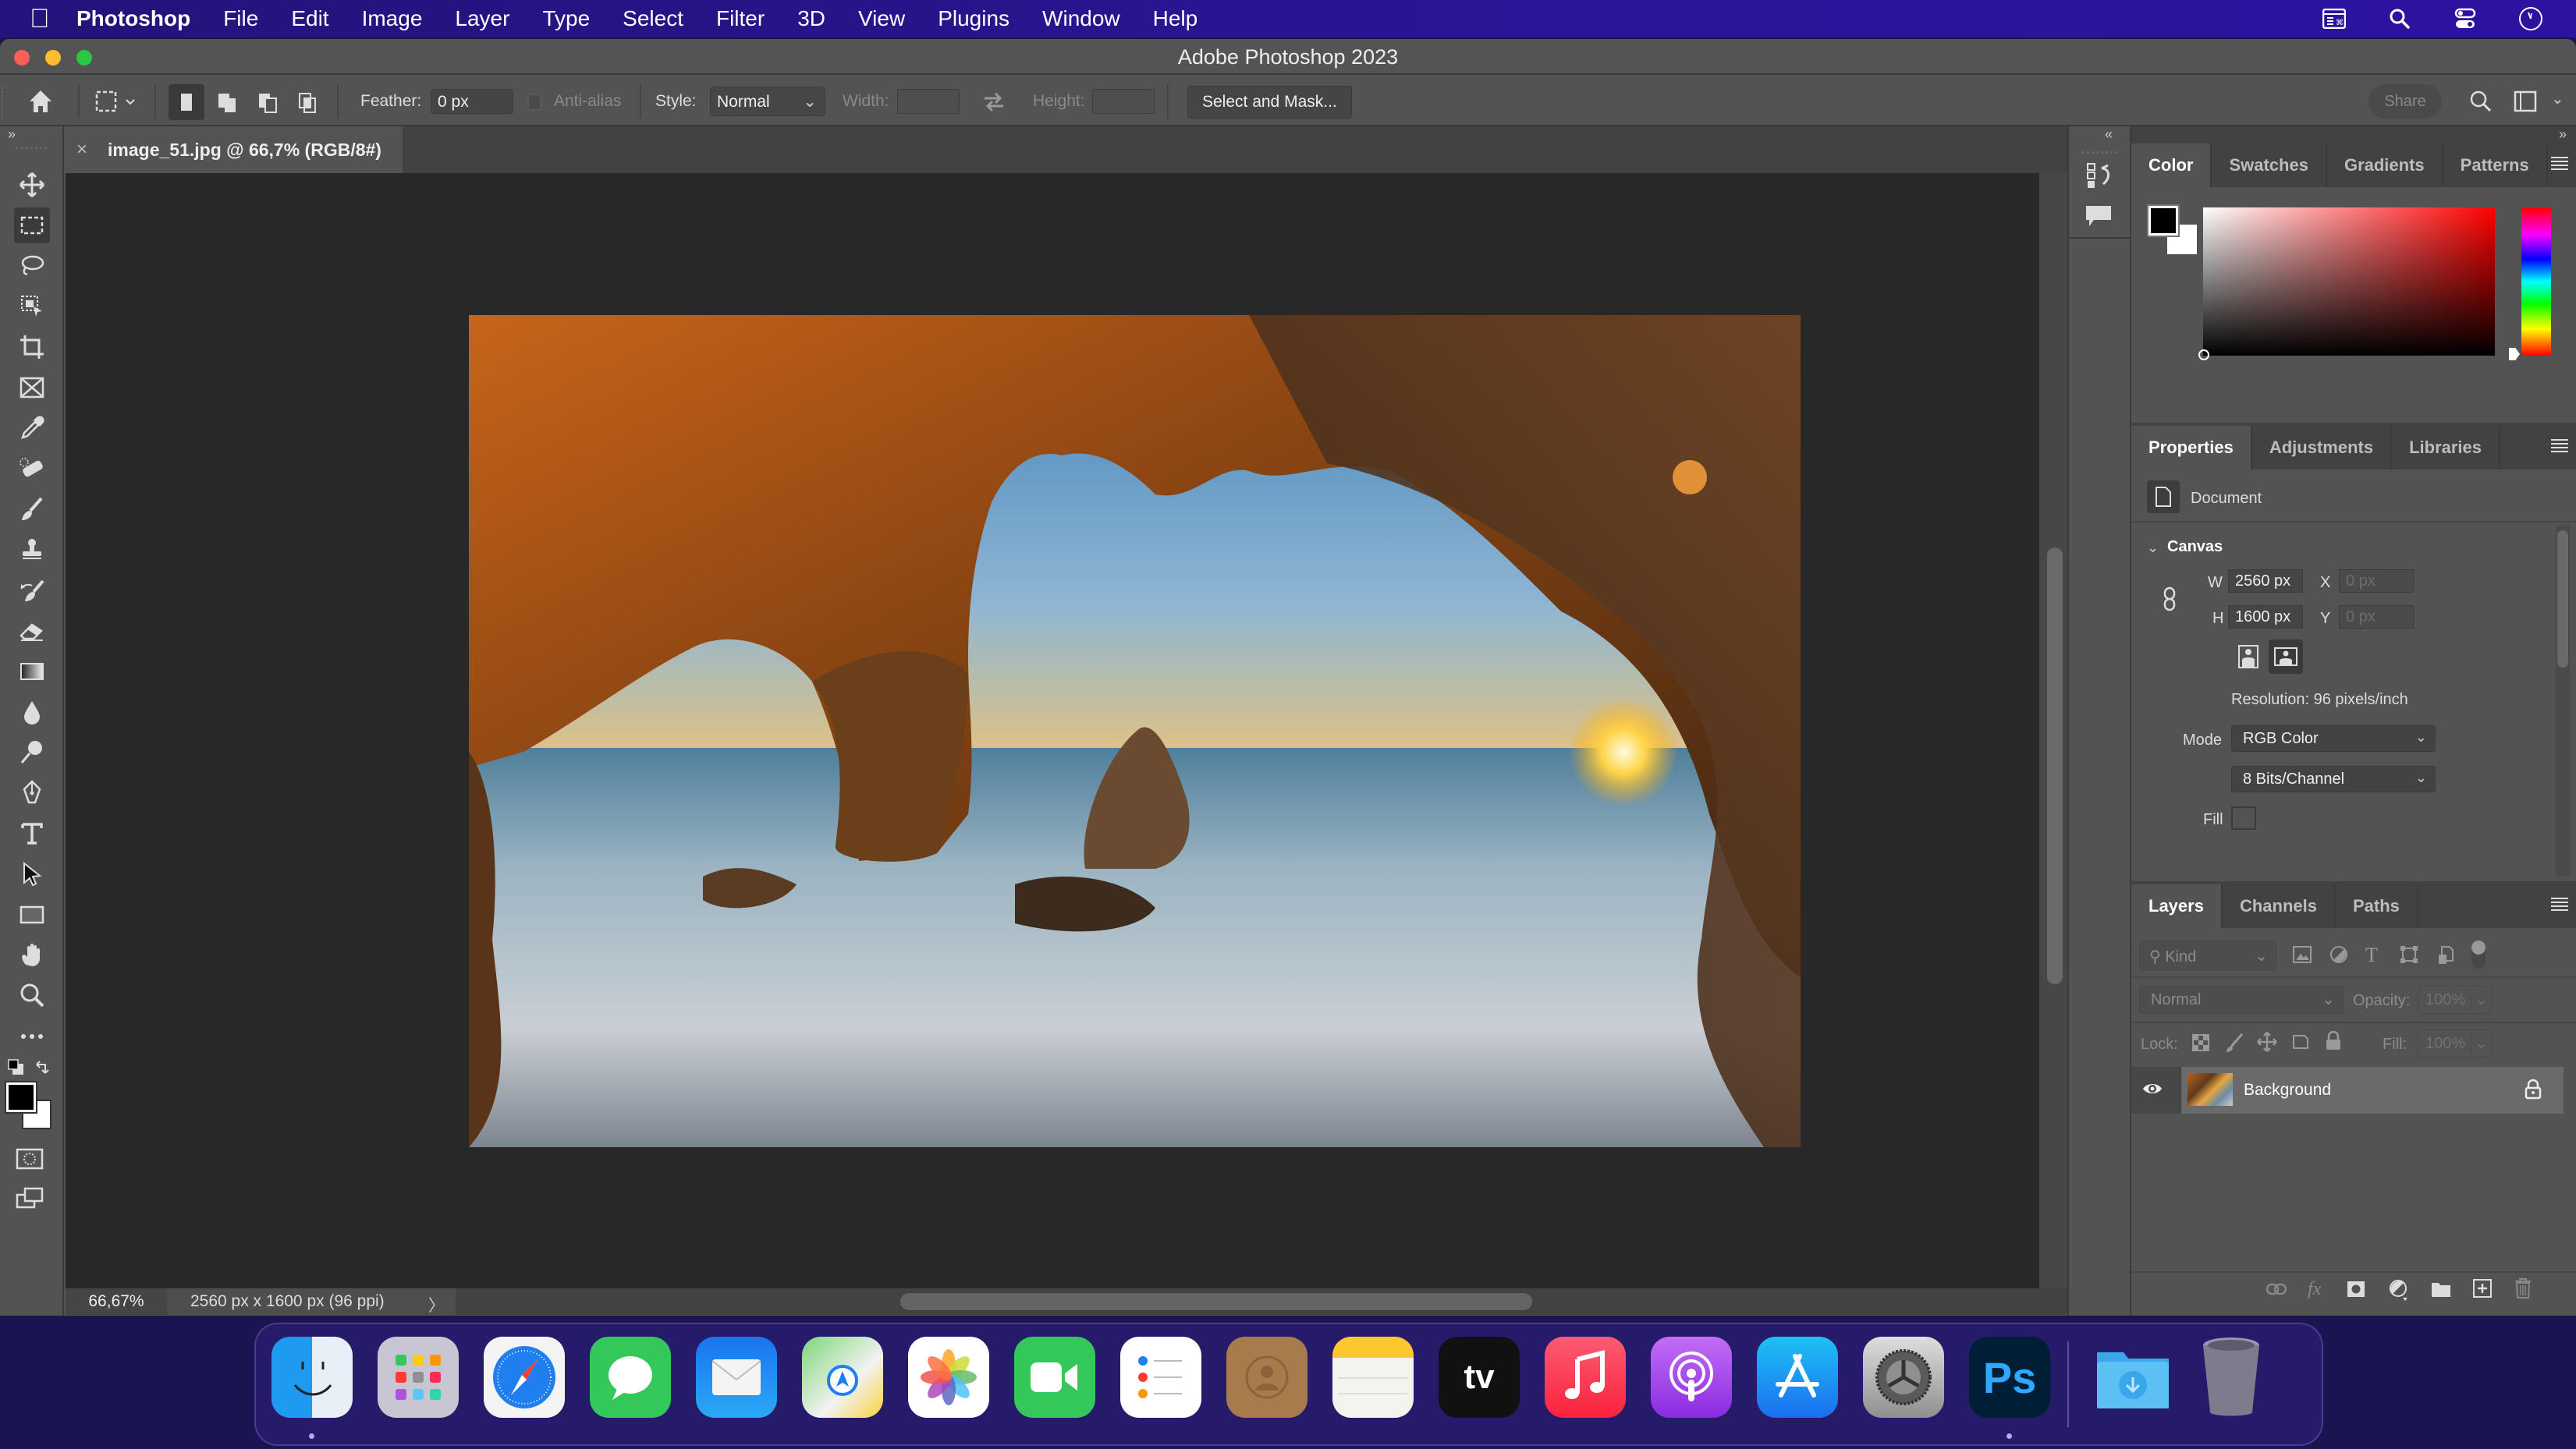 This screenshot has height=1449, width=2576. What do you see at coordinates (1054, 1377) in the screenshot?
I see `dock-app-facetime` at bounding box center [1054, 1377].